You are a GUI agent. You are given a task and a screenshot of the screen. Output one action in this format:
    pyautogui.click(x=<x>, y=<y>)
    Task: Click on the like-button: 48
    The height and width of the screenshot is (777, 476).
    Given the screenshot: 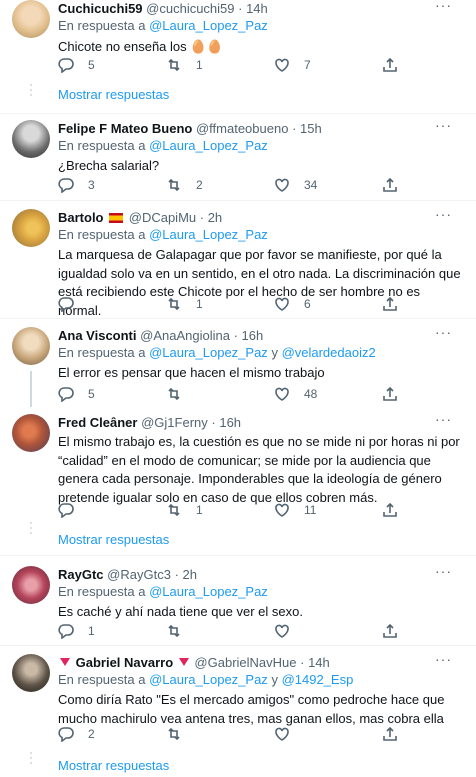 What is the action you would take?
    pyautogui.click(x=295, y=394)
    